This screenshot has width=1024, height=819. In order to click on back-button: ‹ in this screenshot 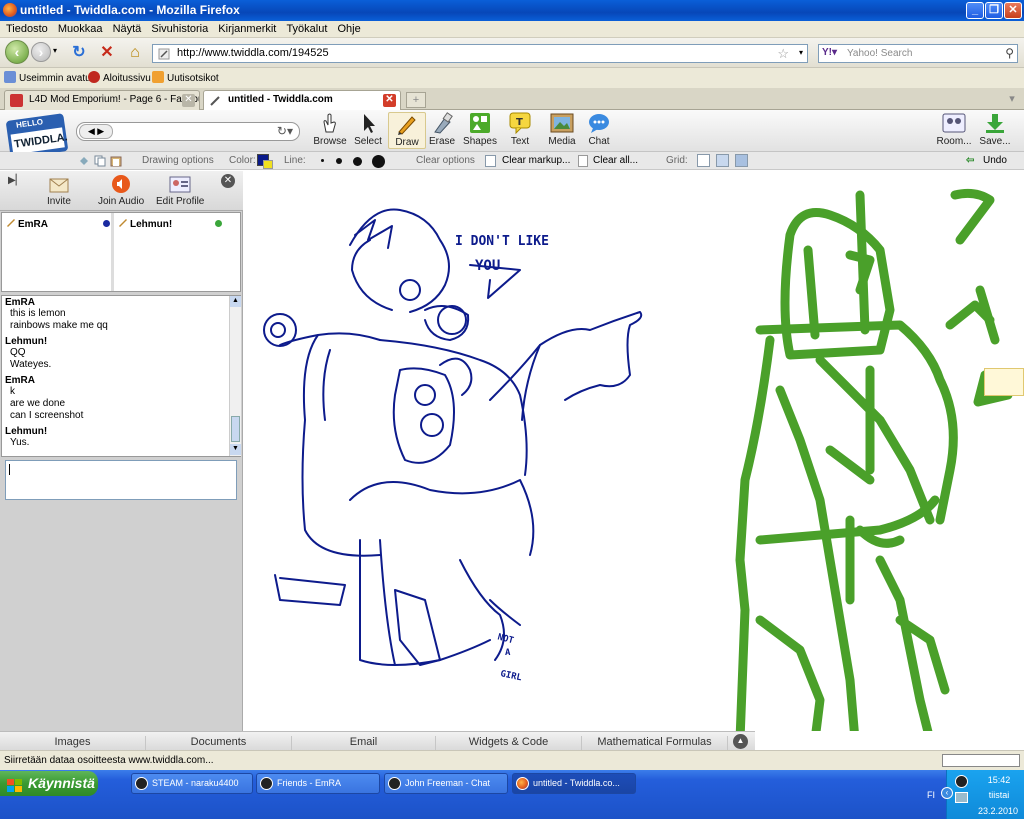, I will do `click(17, 52)`.